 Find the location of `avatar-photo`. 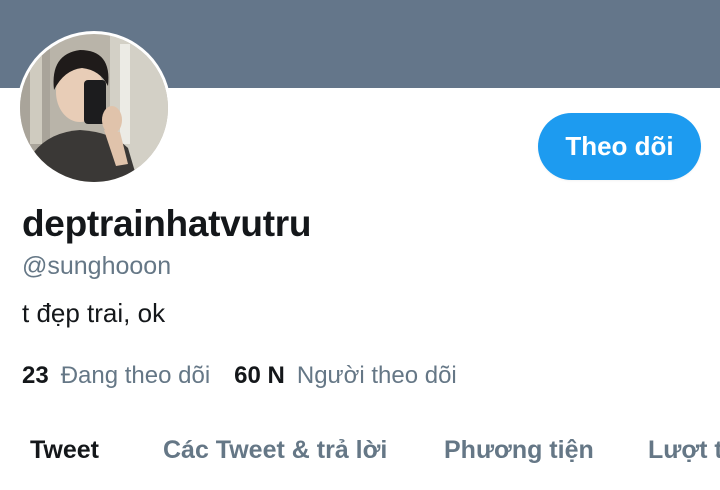

avatar-photo is located at coordinates (94, 108).